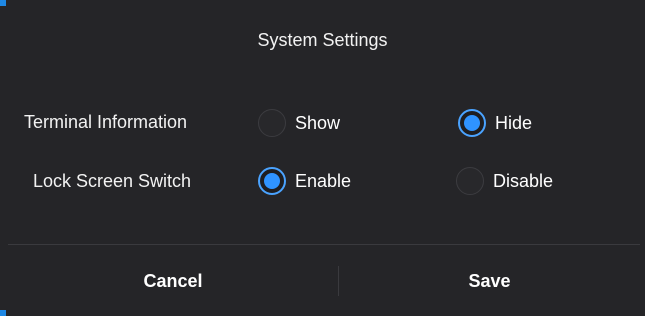 Image resolution: width=645 pixels, height=316 pixels. What do you see at coordinates (318, 122) in the screenshot?
I see `show-option-label: Show` at bounding box center [318, 122].